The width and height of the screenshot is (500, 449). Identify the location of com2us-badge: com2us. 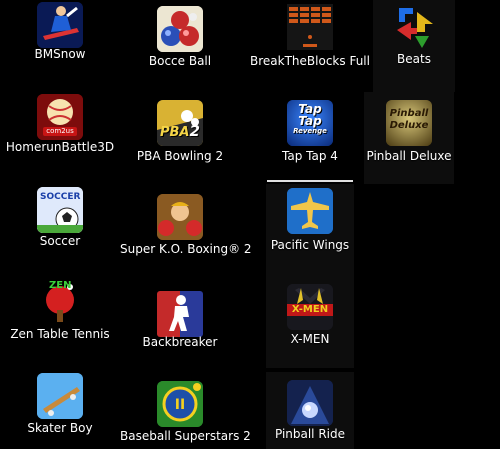
(60, 131).